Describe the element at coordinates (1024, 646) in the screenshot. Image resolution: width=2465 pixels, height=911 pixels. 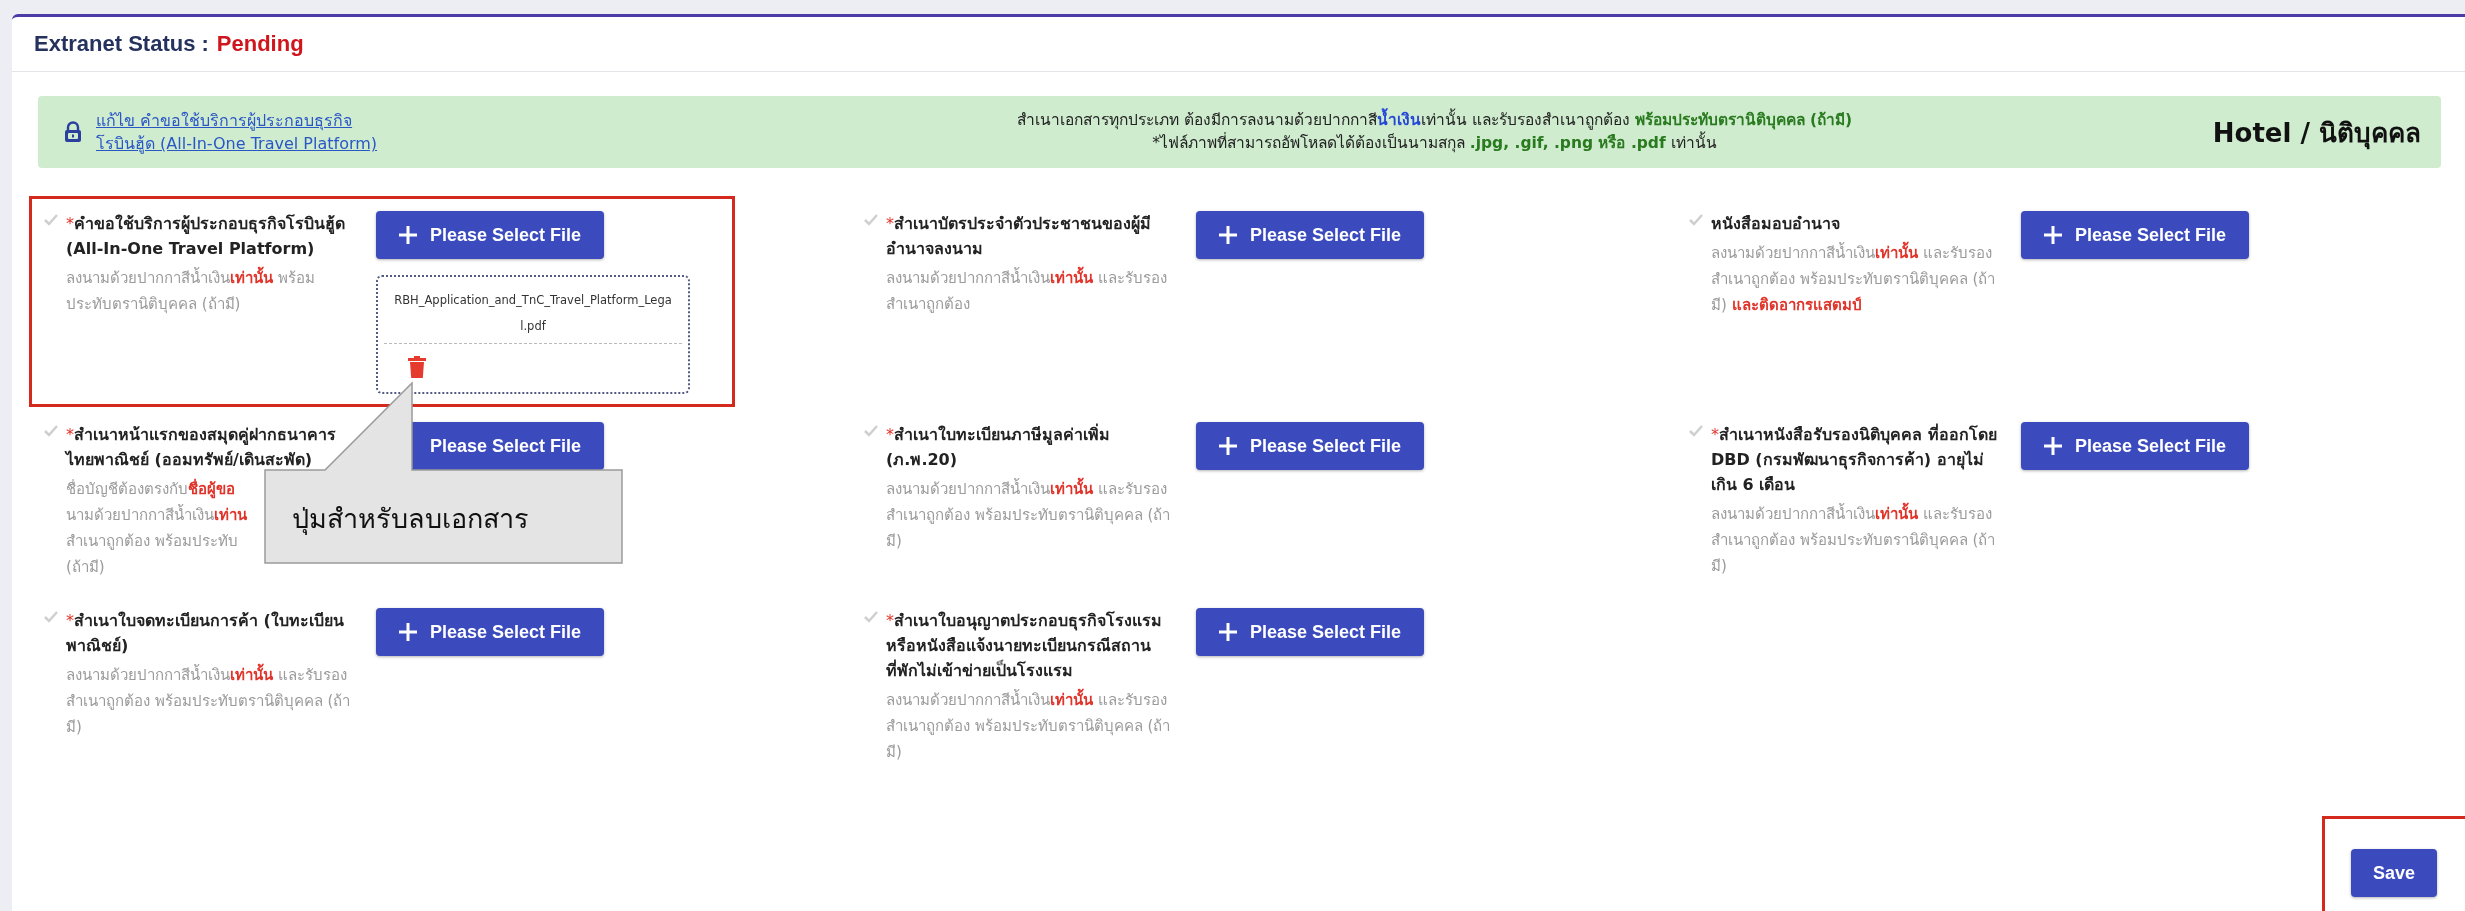
I see `document-title: *สำเนาใบอนุญาตประกอบธุรกิจโรงแรม หรือหนังสือแจ้งนายทะเบียนกรณีสถานที่พักไม่เข้าข่ายเป็นโรงแรม` at that location.